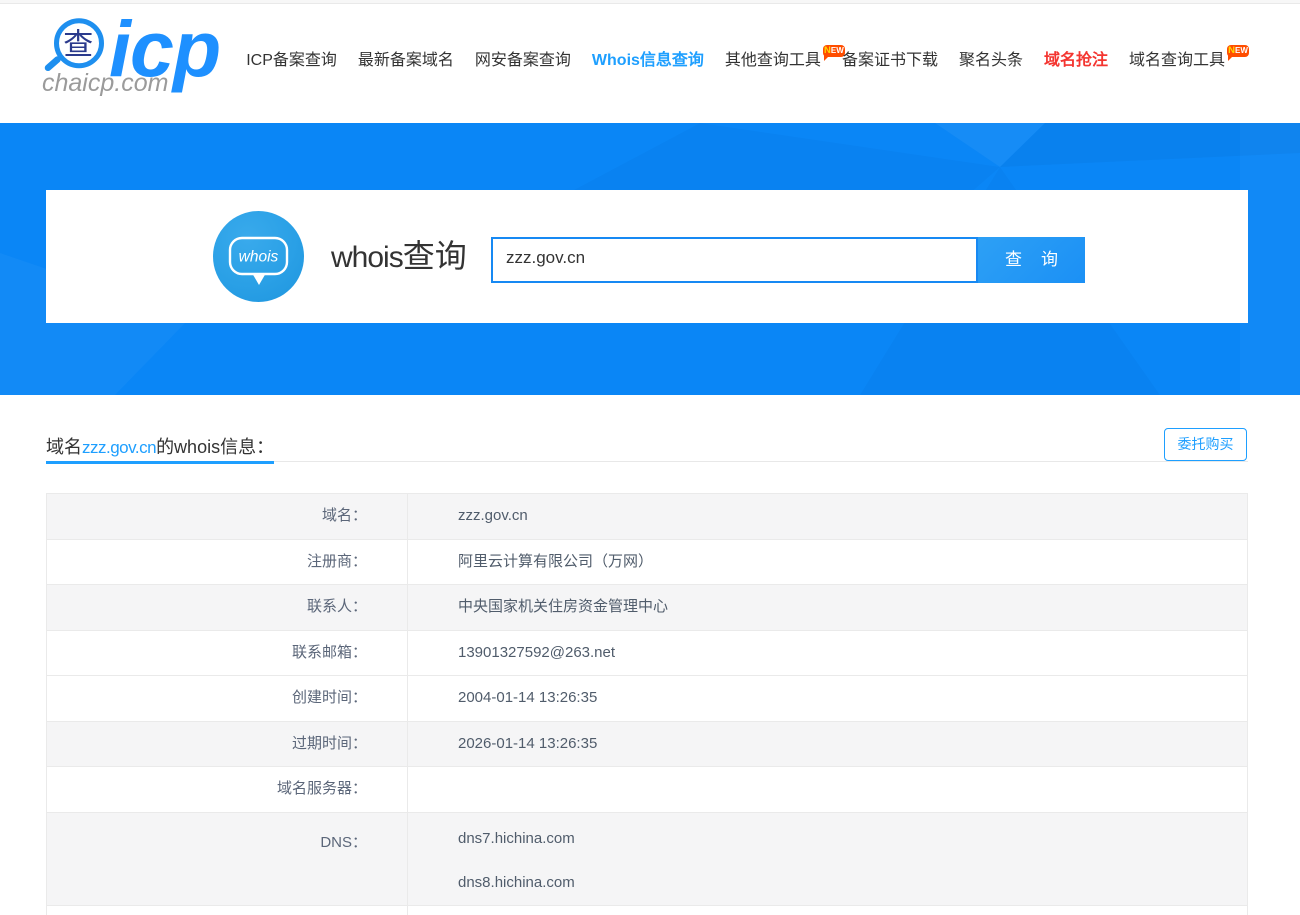  I want to click on svg-text: whois, so click(259, 257).